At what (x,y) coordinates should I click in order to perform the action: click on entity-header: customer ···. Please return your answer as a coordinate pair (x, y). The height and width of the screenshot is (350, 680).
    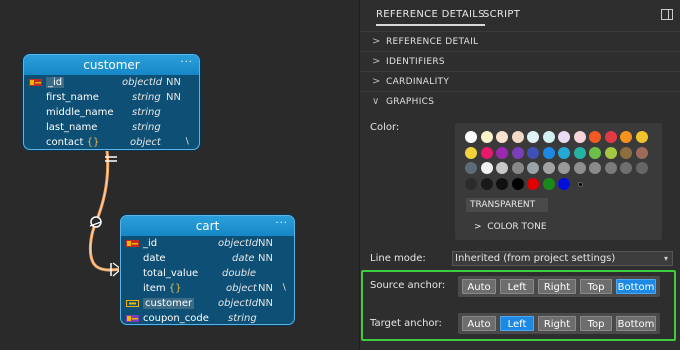
    Looking at the image, I should click on (111, 65).